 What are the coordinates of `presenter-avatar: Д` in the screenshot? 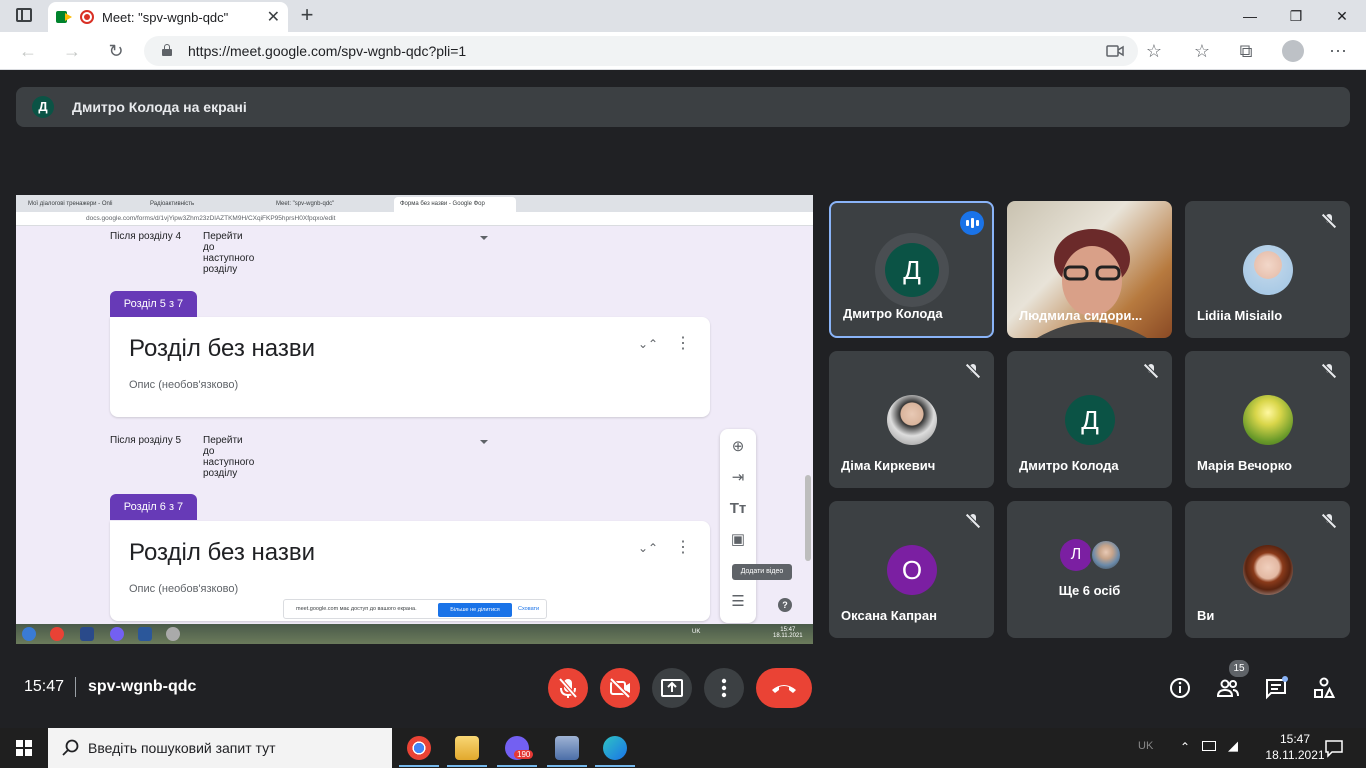 It's located at (43, 107).